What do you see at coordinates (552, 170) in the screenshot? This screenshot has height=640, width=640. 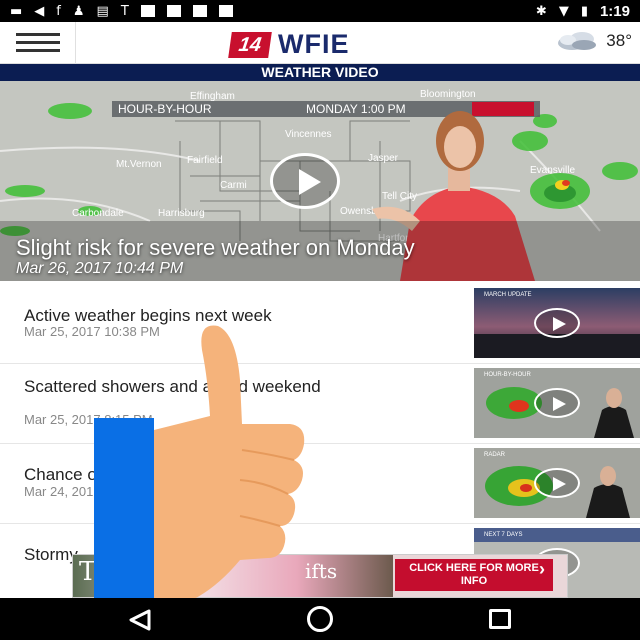 I see `map-label: Evansville` at bounding box center [552, 170].